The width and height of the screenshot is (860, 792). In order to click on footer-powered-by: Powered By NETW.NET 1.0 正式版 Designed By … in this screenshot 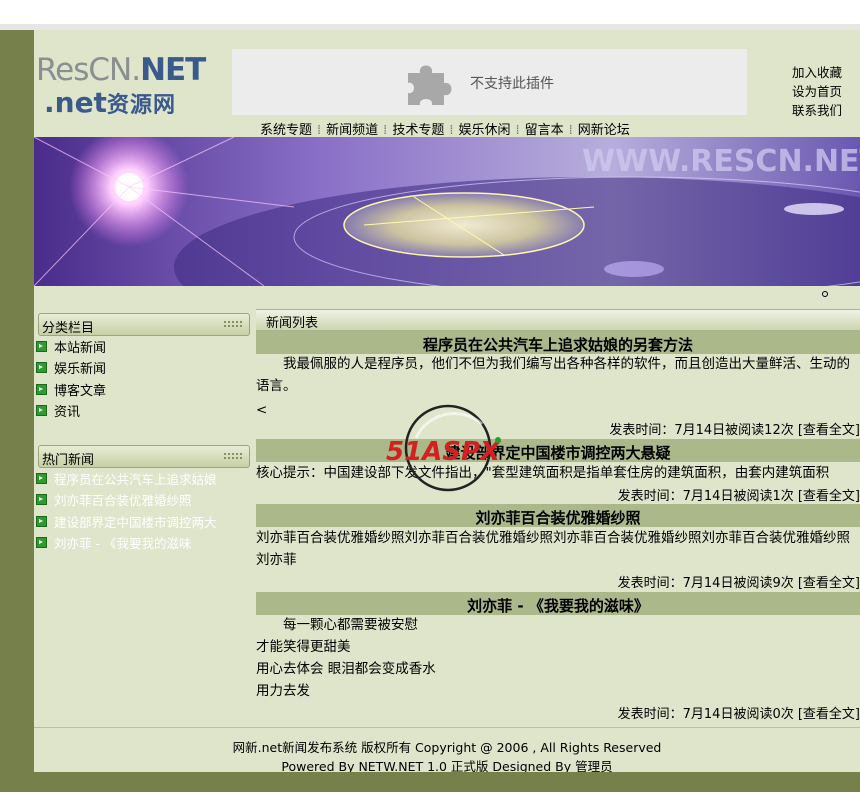, I will do `click(447, 765)`.